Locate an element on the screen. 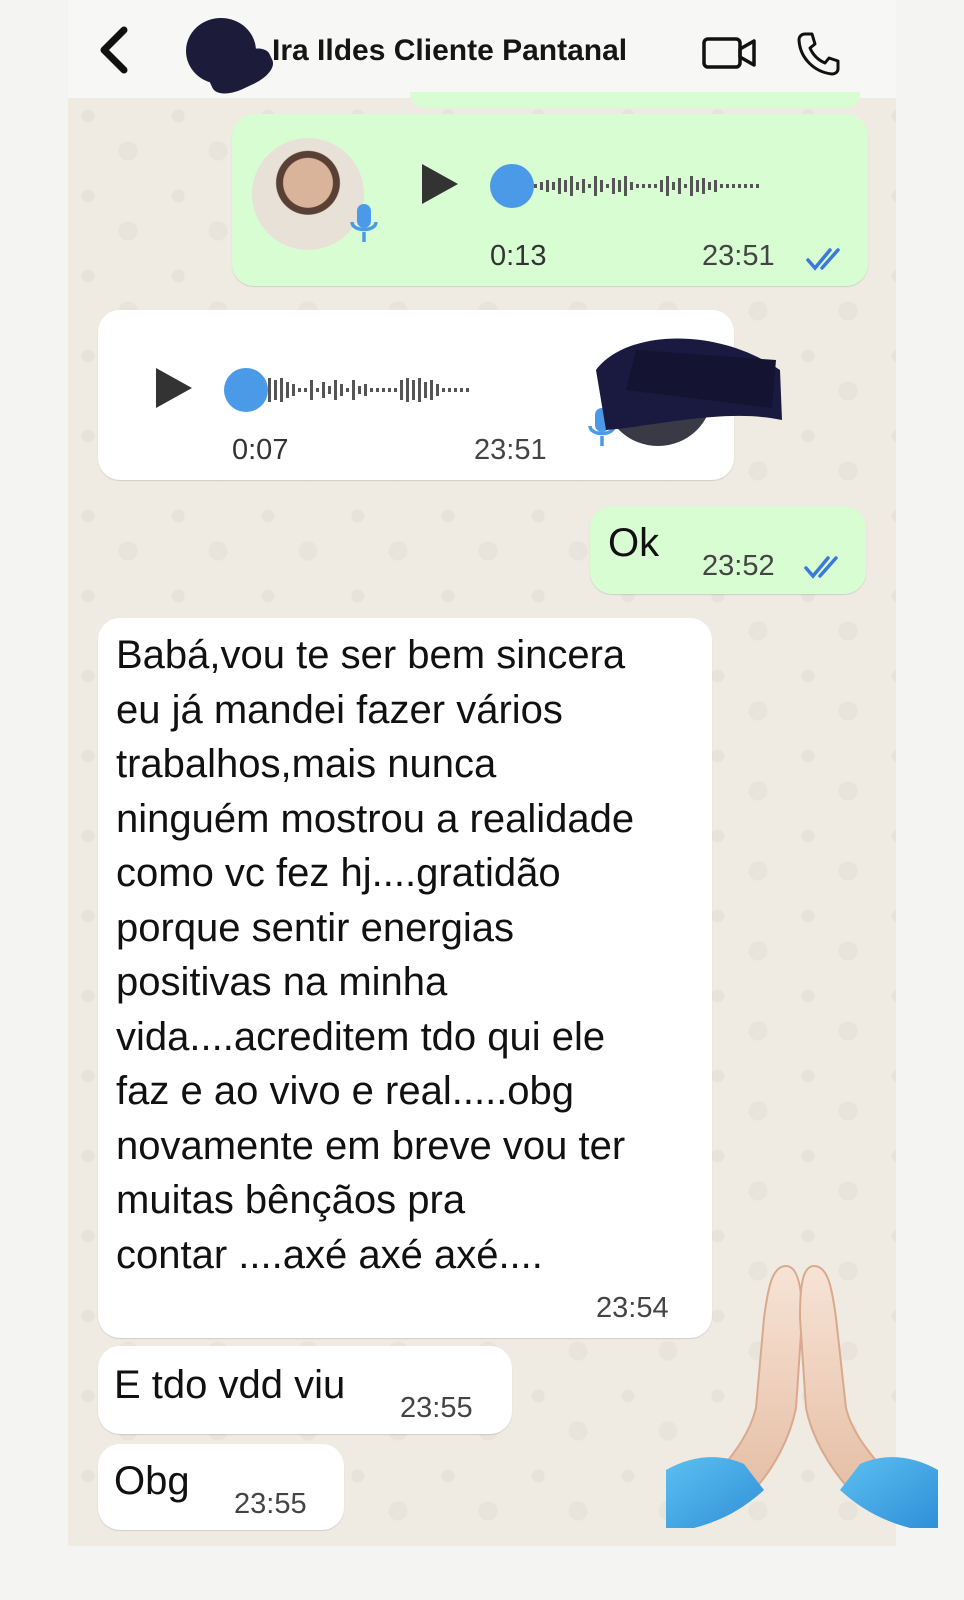  message-text: Ok is located at coordinates (634, 543).